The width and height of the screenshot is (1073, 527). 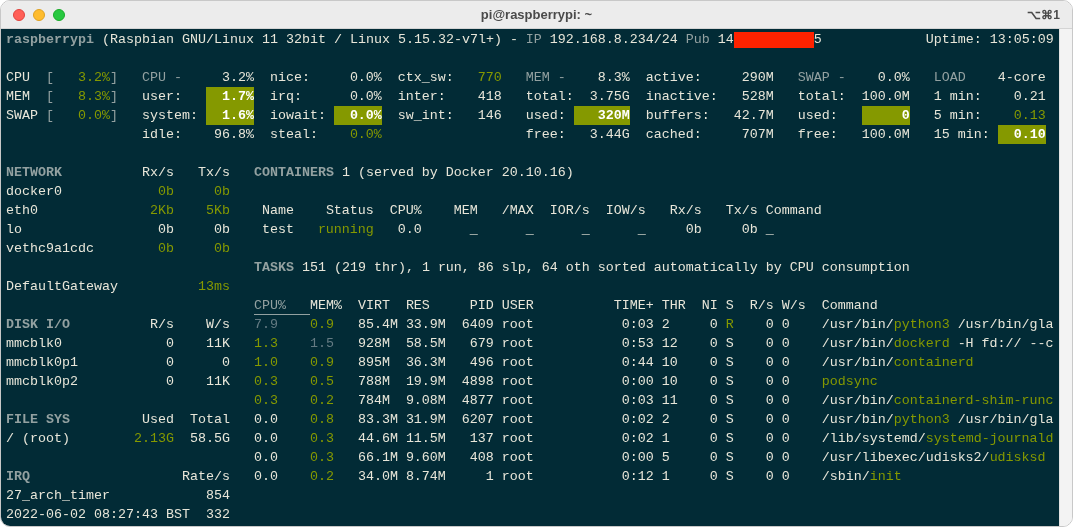 What do you see at coordinates (1005, 420) in the screenshot?
I see `command-args: /usr/bin/gla` at bounding box center [1005, 420].